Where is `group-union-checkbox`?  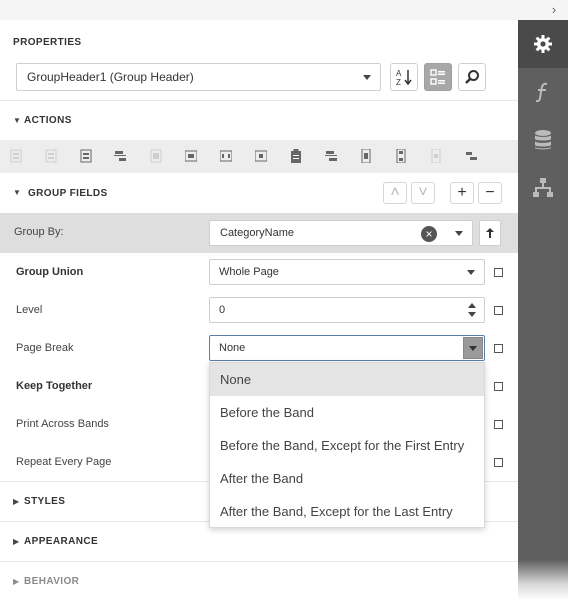 group-union-checkbox is located at coordinates (498, 272).